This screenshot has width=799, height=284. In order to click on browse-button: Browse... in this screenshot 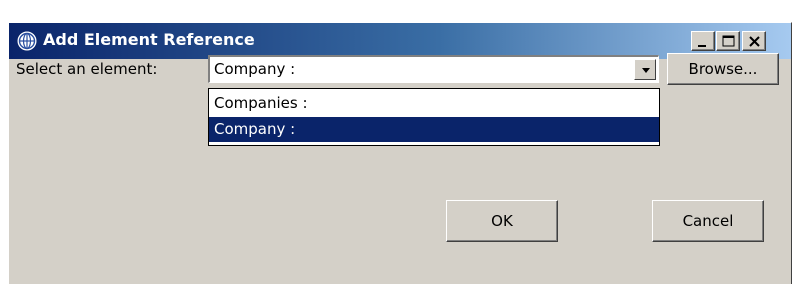, I will do `click(723, 69)`.